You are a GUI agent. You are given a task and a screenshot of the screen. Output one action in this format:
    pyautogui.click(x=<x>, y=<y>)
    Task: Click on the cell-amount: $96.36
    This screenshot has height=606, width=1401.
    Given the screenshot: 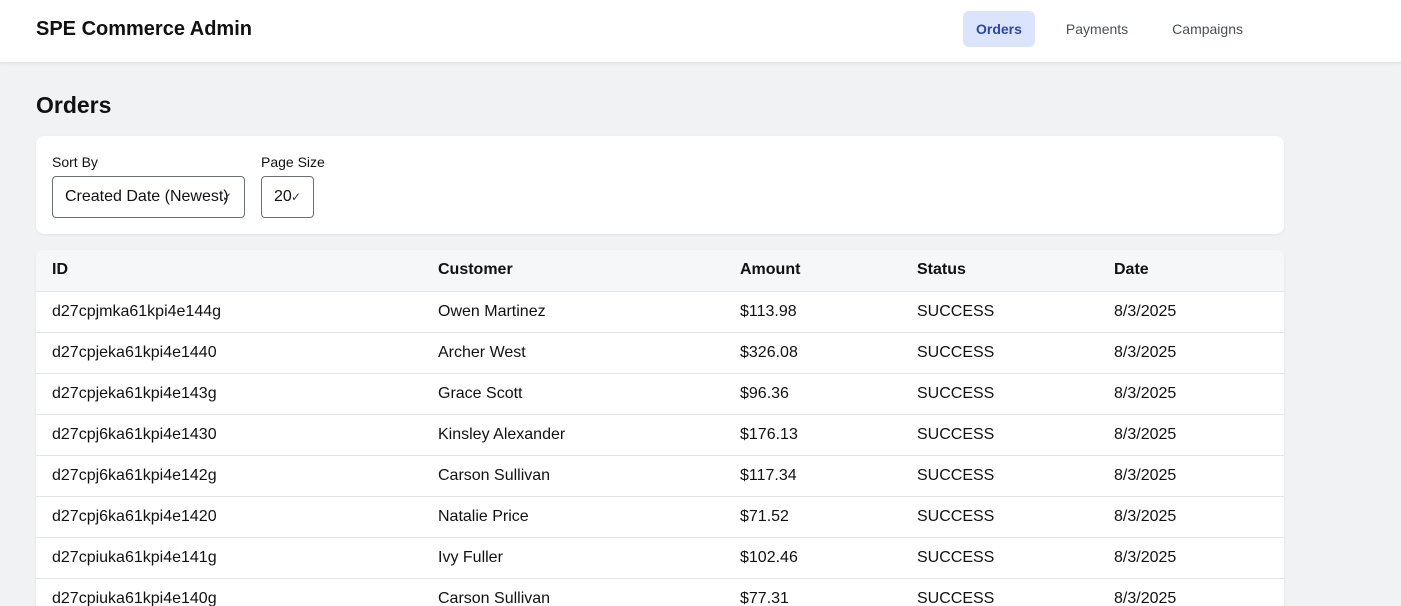 What is the action you would take?
    pyautogui.click(x=812, y=394)
    